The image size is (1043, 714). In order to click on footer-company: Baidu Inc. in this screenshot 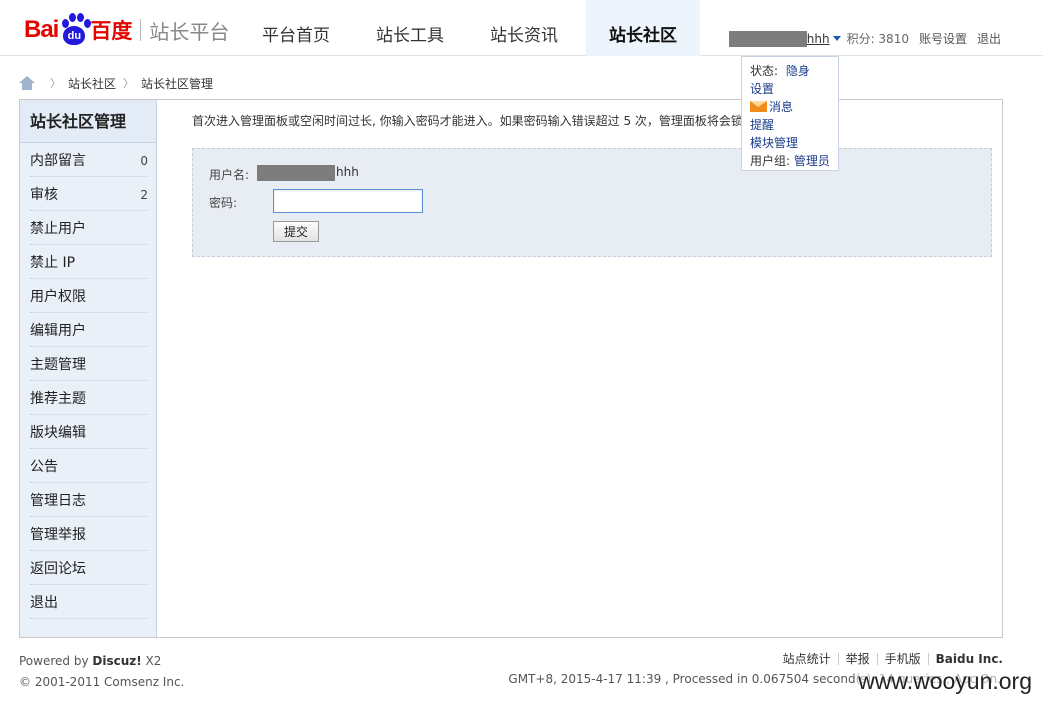, I will do `click(969, 659)`.